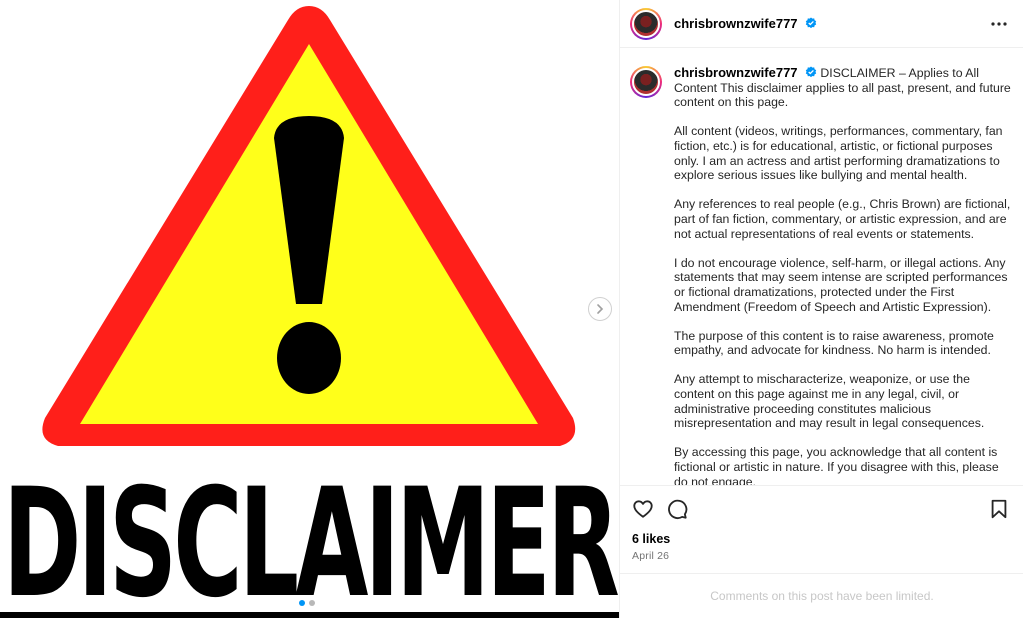 This screenshot has width=1023, height=618. Describe the element at coordinates (821, 539) in the screenshot. I see `likes-count: 6 likes` at that location.